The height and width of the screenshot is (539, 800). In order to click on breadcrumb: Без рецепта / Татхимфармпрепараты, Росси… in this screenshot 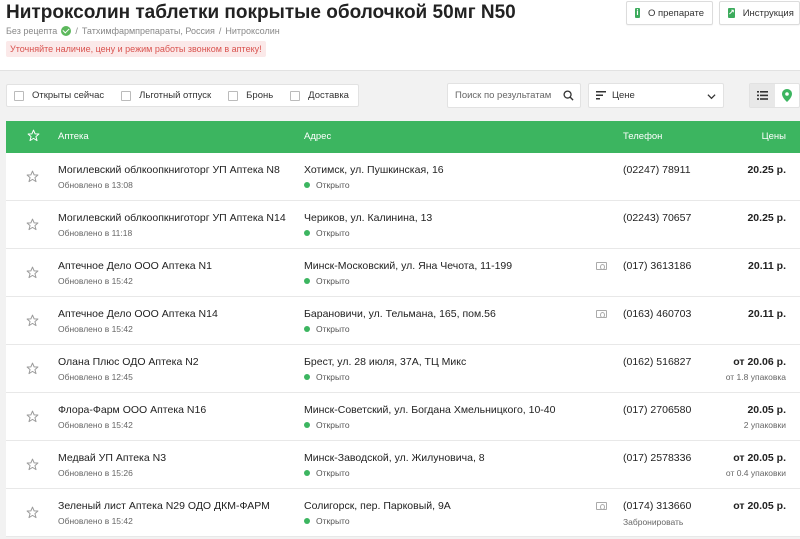, I will do `click(145, 31)`.